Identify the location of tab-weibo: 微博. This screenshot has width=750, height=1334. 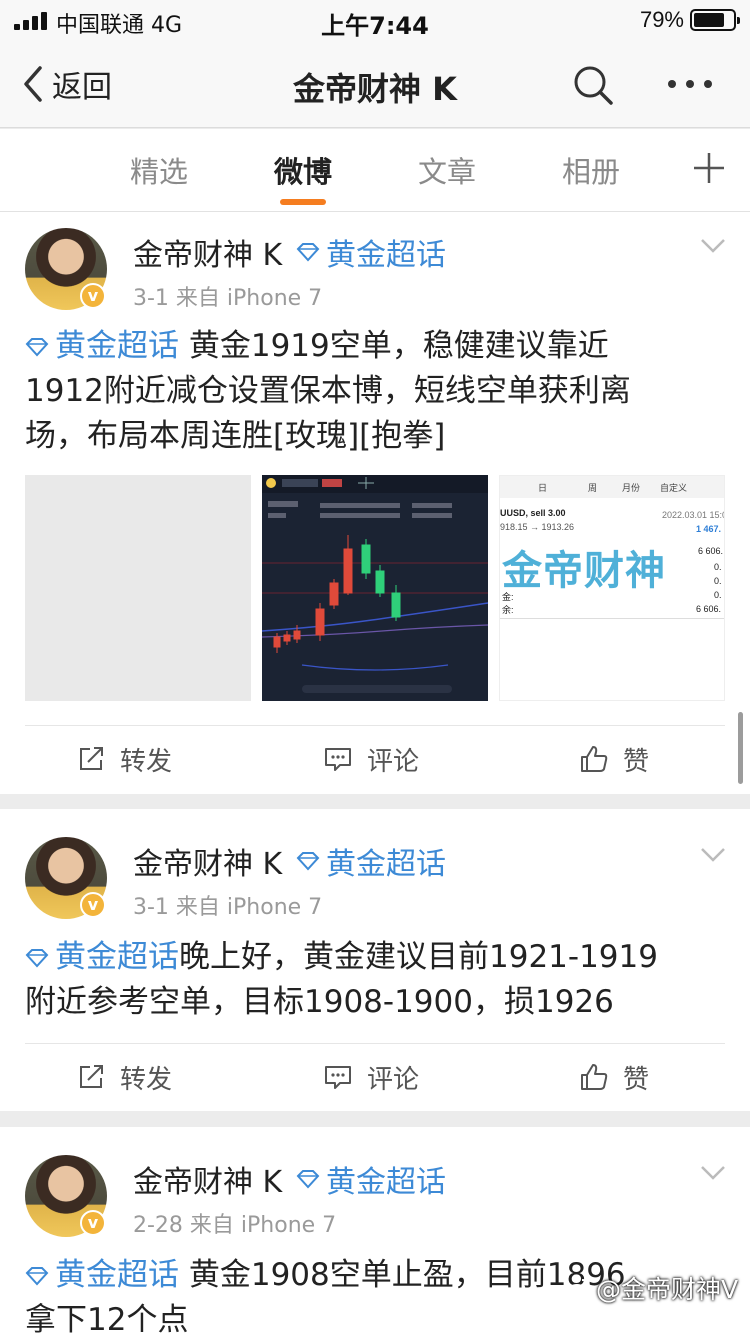
(303, 170).